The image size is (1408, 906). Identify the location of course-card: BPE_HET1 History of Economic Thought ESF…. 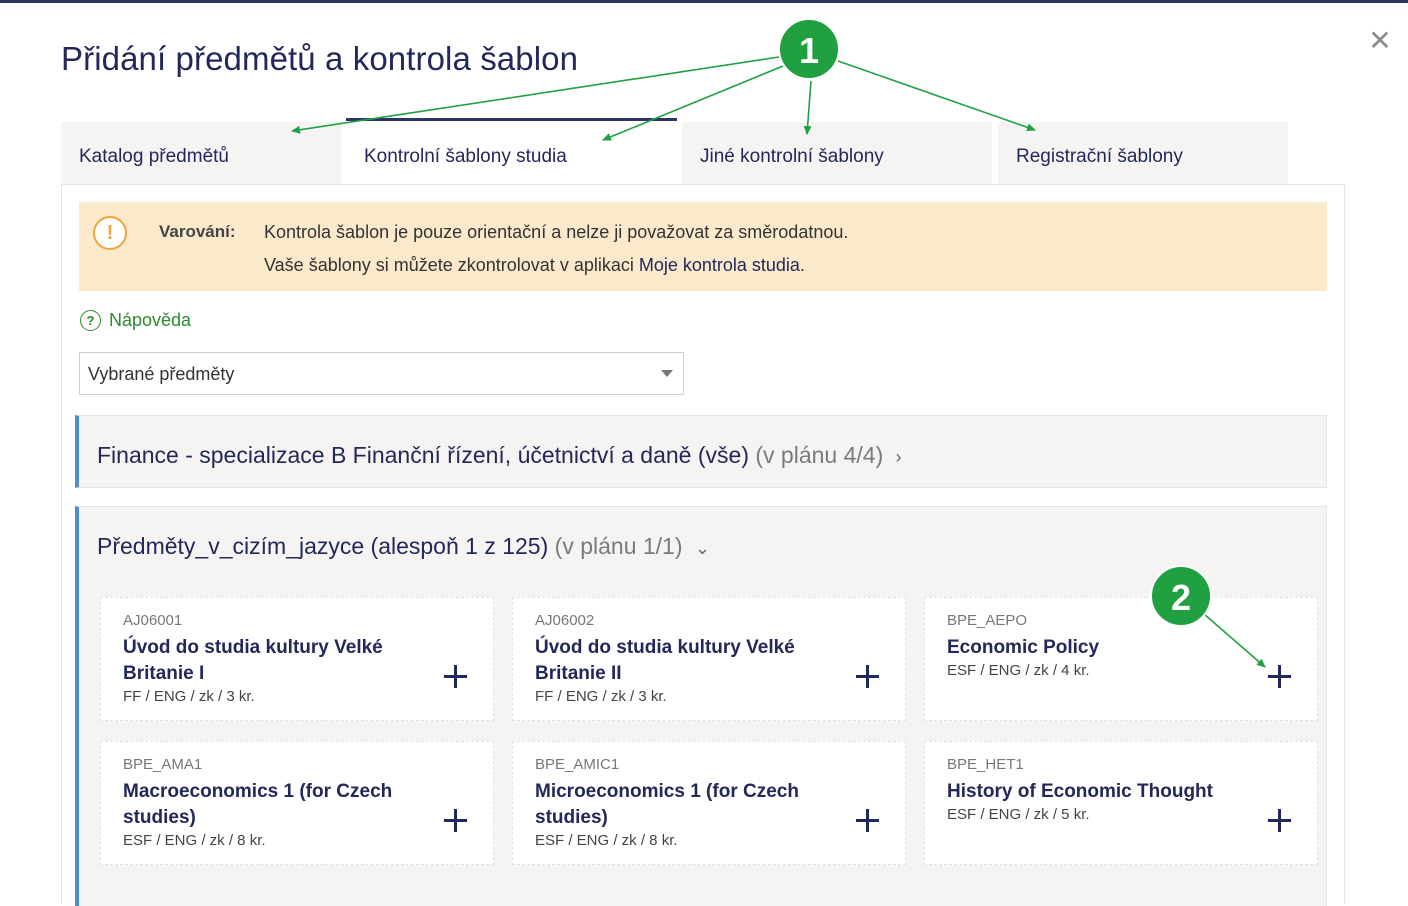
(1121, 803).